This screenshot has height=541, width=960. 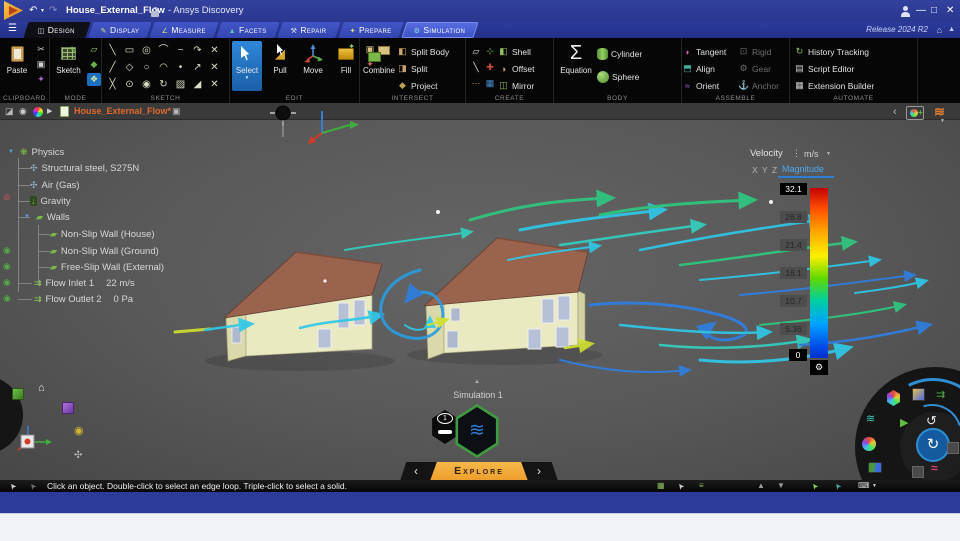 I want to click on paste-button: Paste, so click(x=17, y=66).